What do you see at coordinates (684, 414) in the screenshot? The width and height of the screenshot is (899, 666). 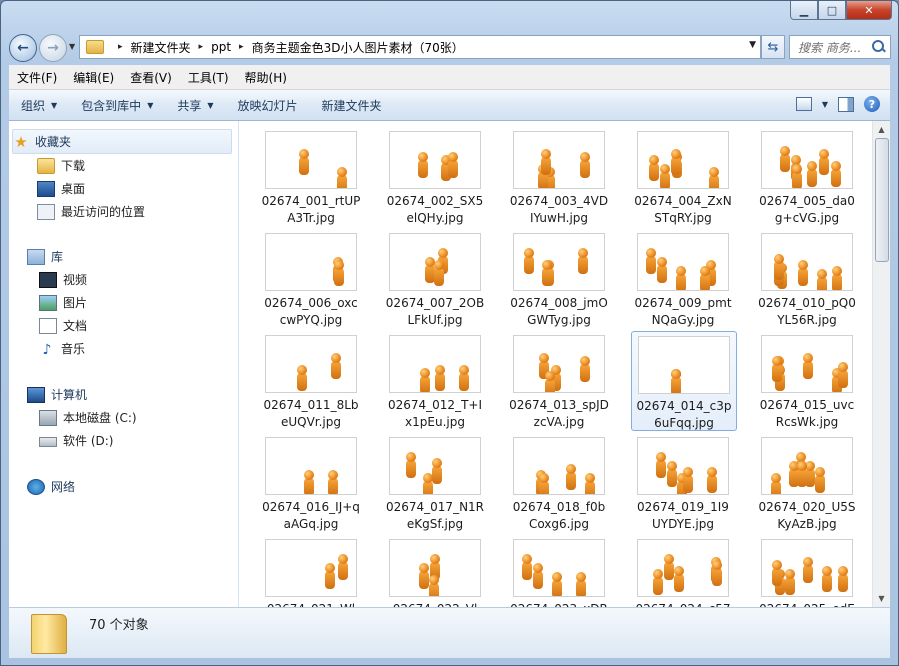 I see `file-name: 02674_014_c3p6uFqq.jpg` at bounding box center [684, 414].